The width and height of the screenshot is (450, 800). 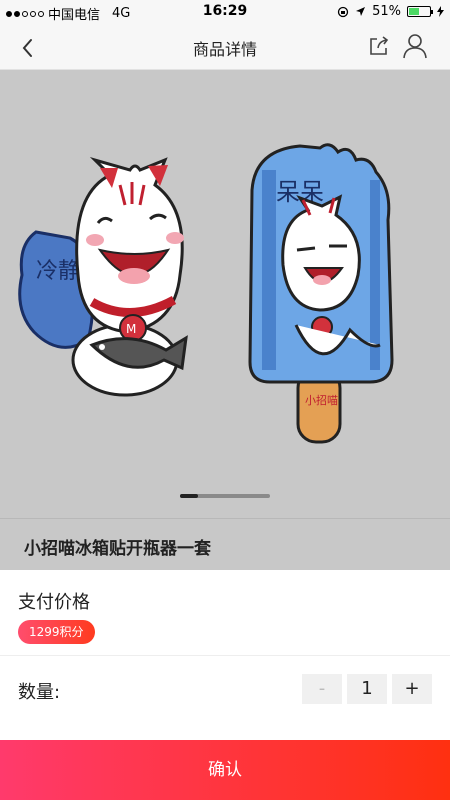 I want to click on price-badge: 1299积分, so click(x=56, y=632).